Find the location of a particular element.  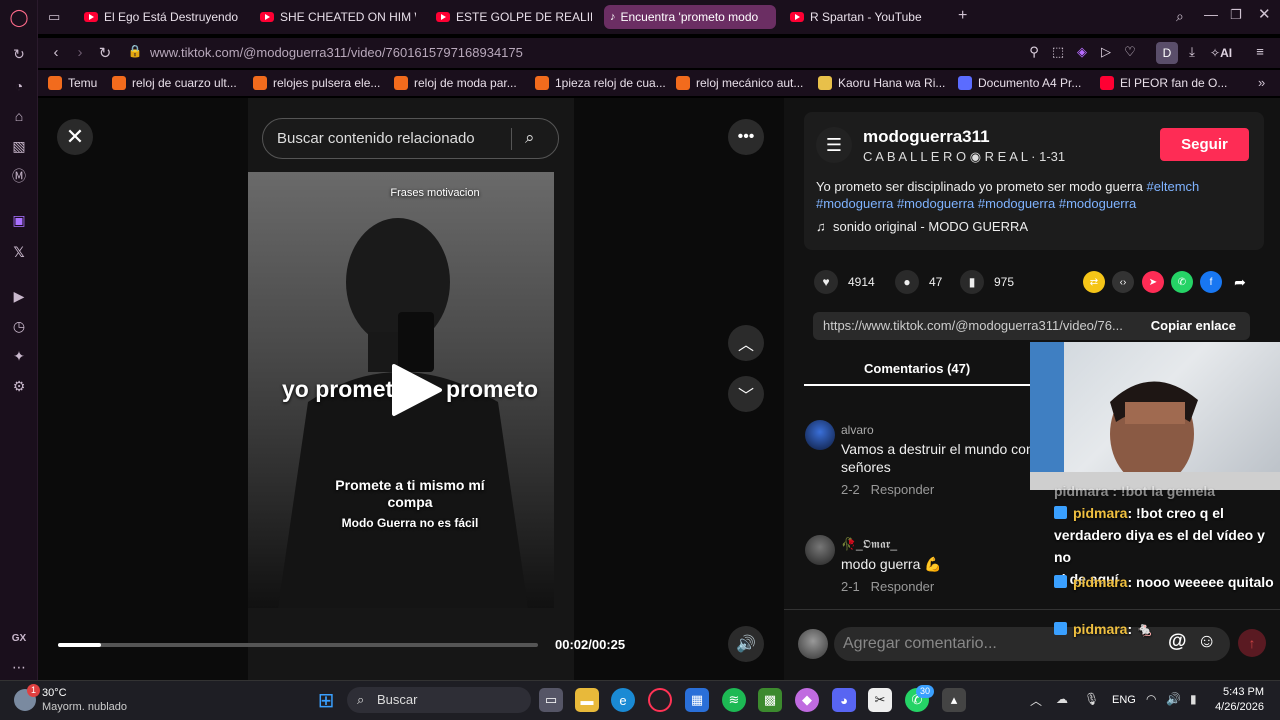

taskbar-search: ⌕ Buscar is located at coordinates (439, 700).